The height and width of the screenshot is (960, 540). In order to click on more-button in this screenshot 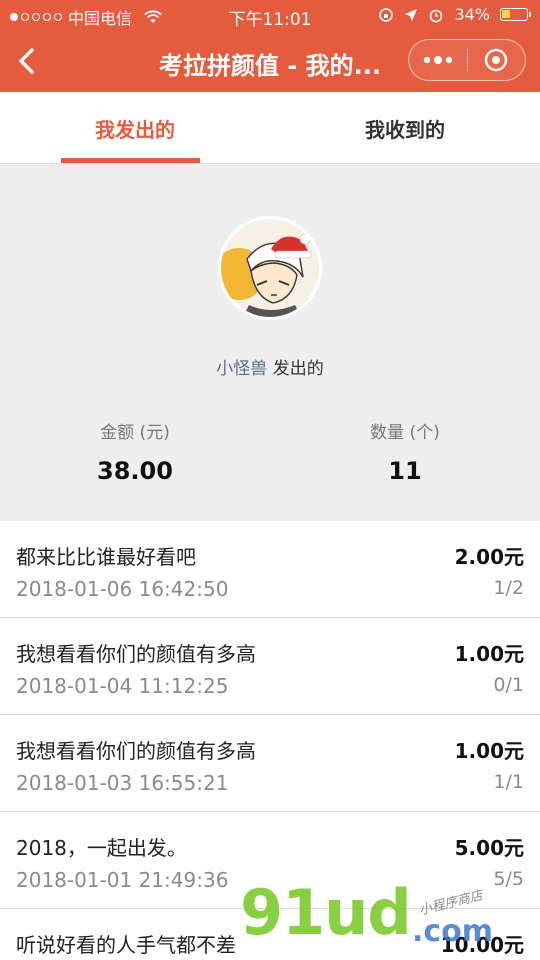, I will do `click(438, 60)`.